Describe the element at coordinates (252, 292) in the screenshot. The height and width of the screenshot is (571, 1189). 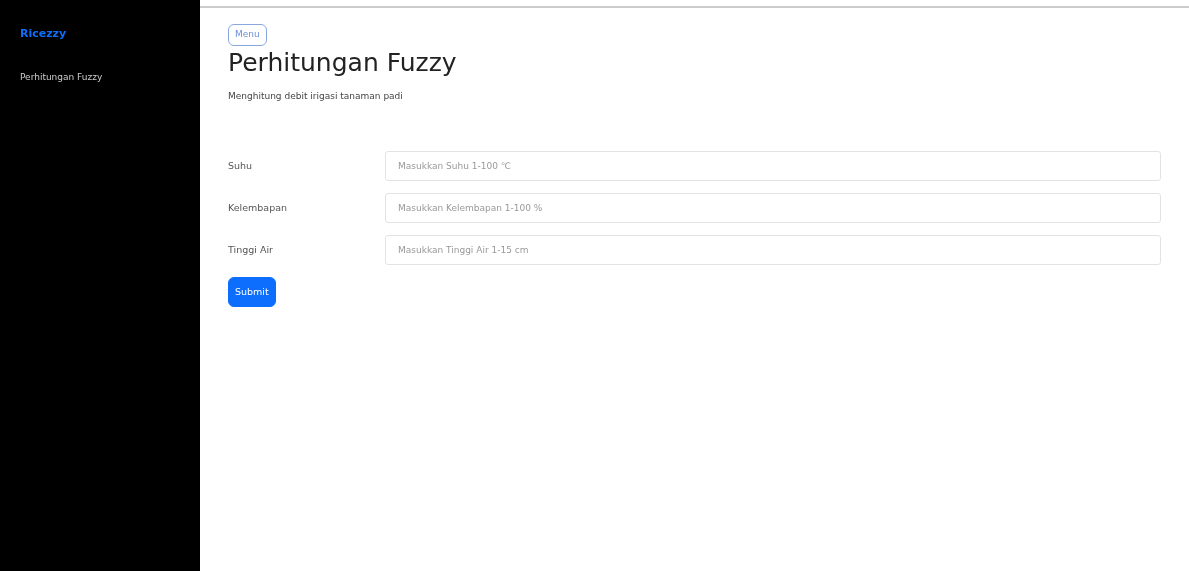
I see `submit-button: Submit` at that location.